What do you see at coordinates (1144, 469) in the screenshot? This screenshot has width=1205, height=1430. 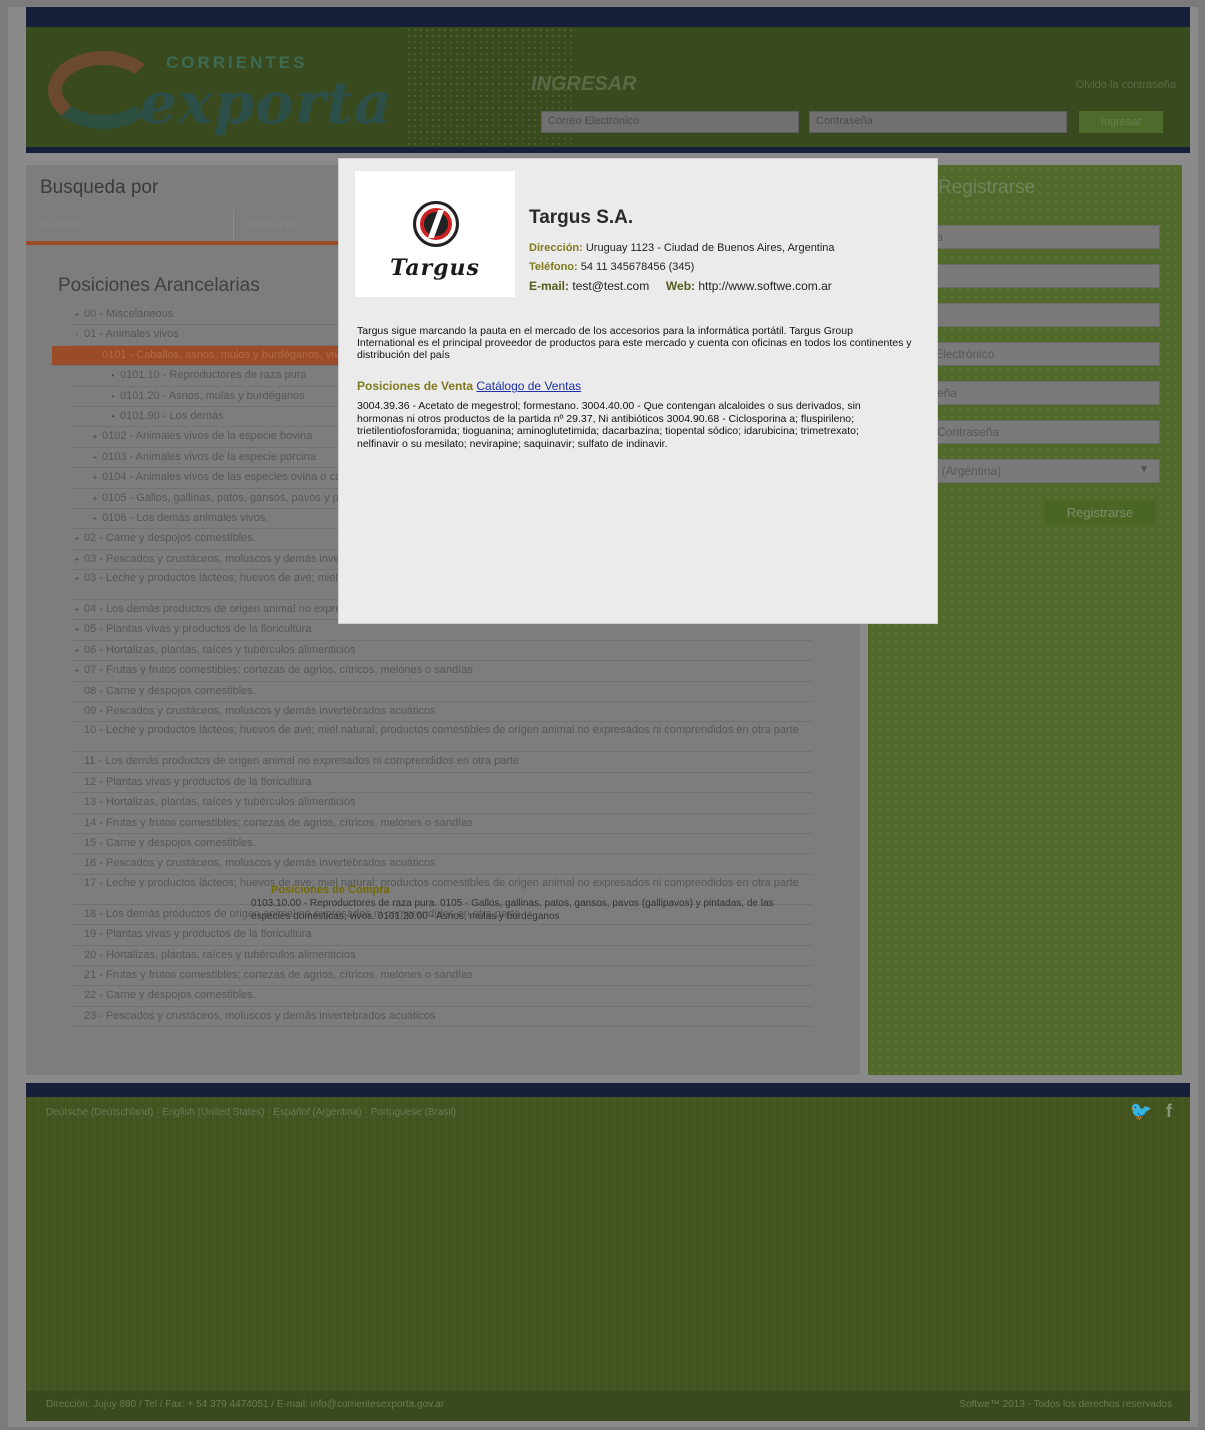 I see `chevron-down-icon: ▼` at bounding box center [1144, 469].